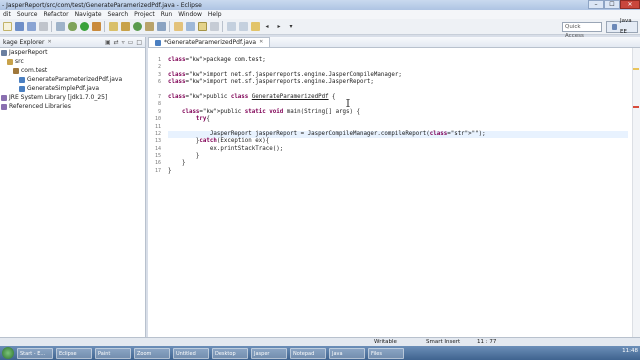  Describe the element at coordinates (269, 353) in the screenshot. I see `taskbar-button: Jasper` at that location.